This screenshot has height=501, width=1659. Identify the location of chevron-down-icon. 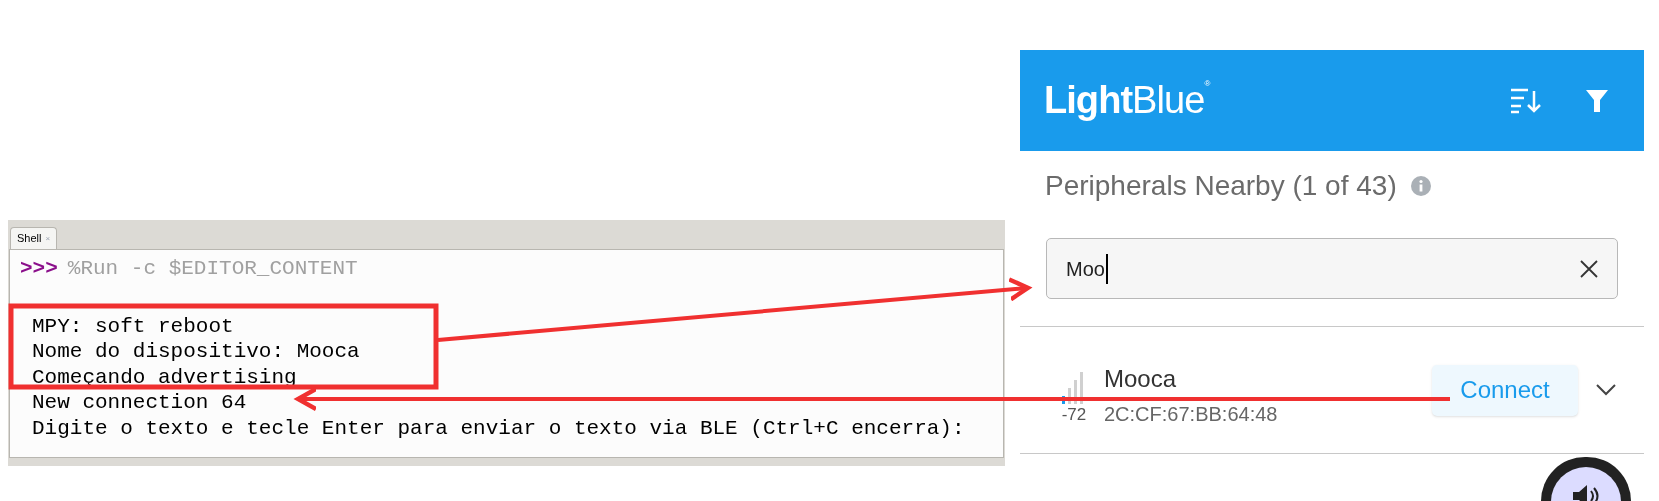
(1606, 390).